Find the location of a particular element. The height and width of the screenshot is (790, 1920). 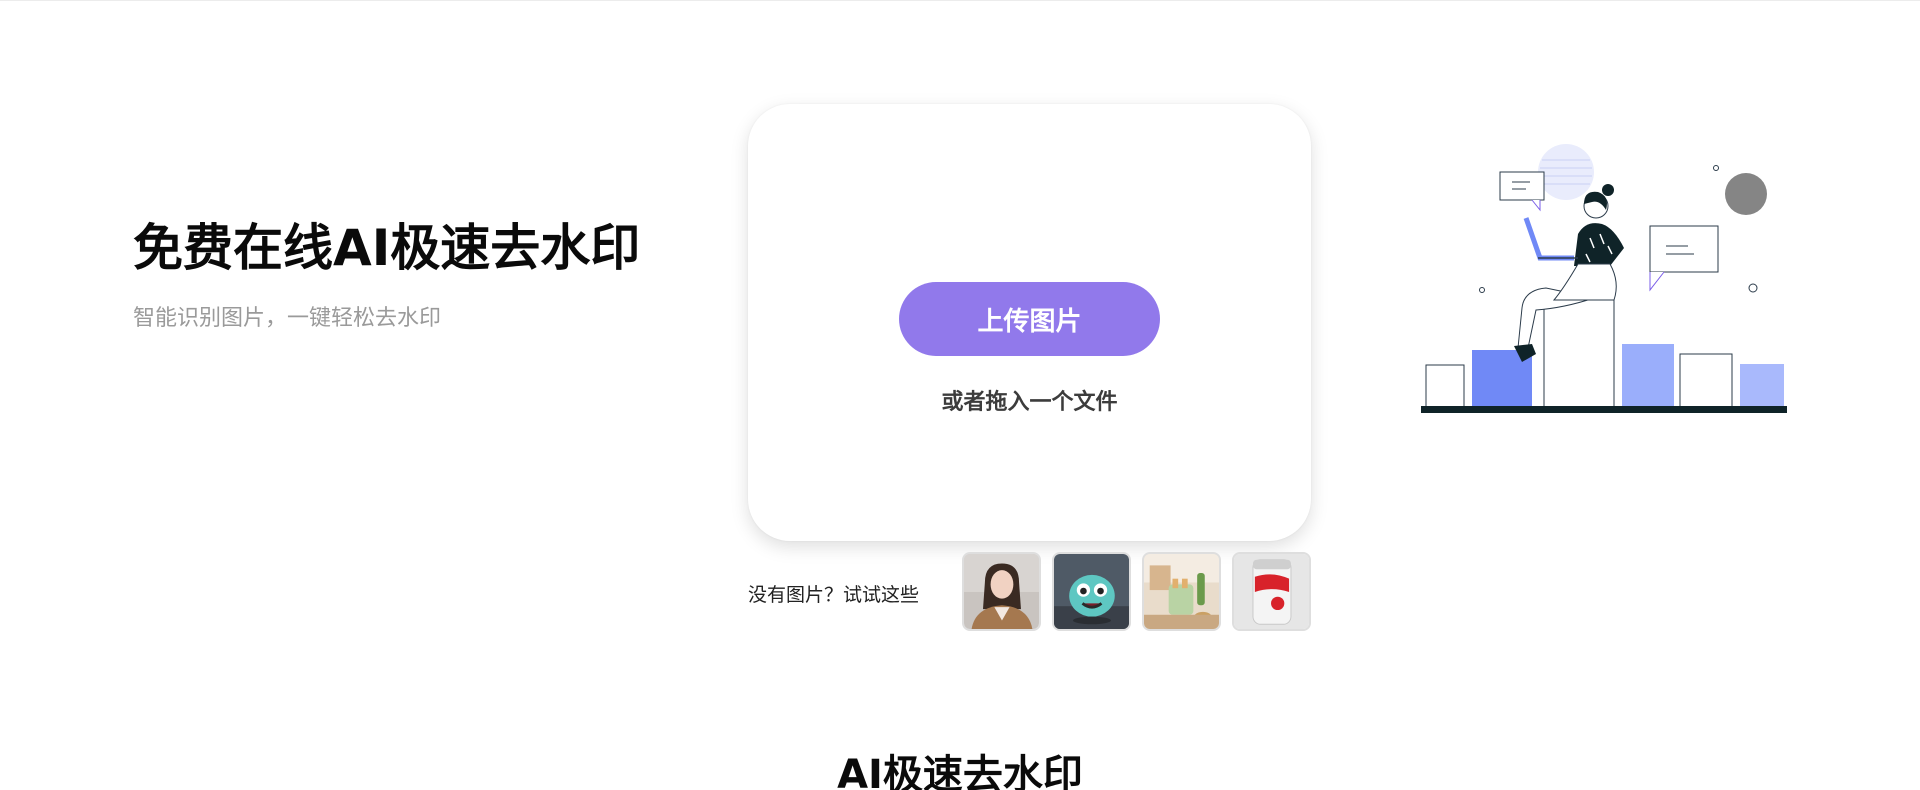

cola-can-image is located at coordinates (1271, 591).